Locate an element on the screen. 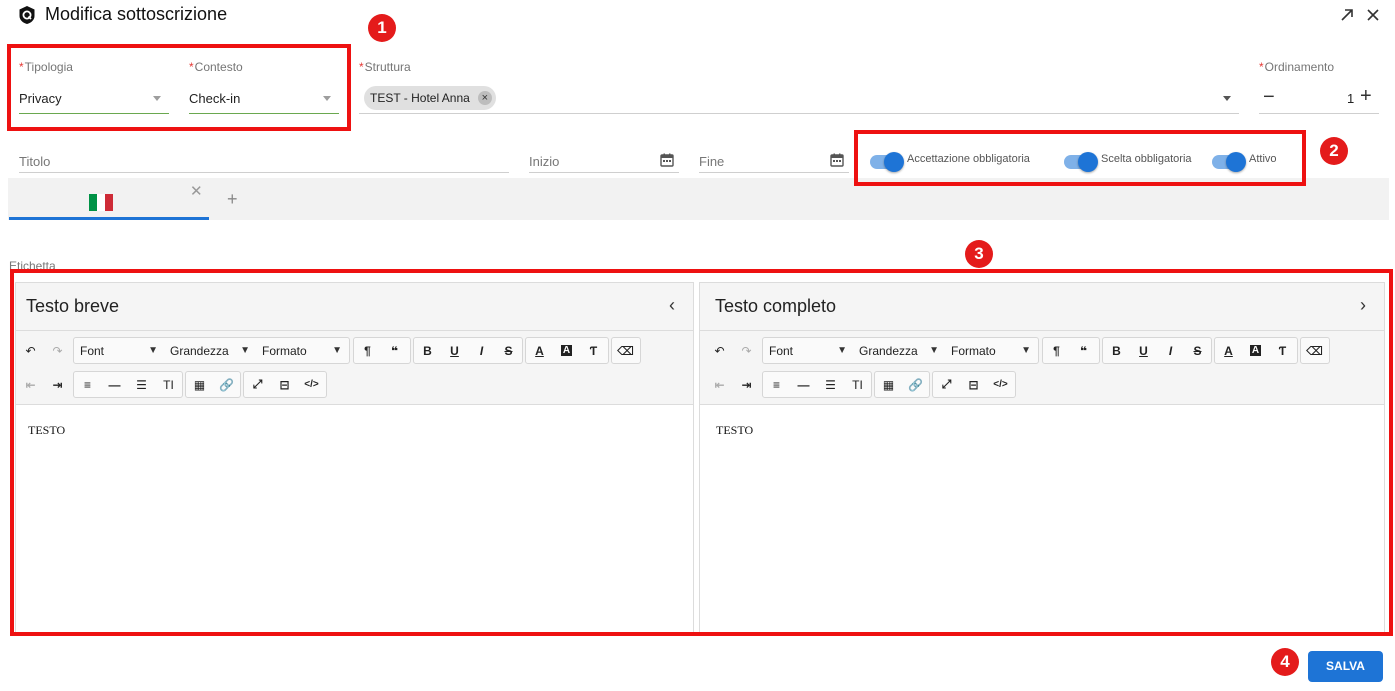 Image resolution: width=1395 pixels, height=691 pixels. struttura-chip: TEST - Hotel Anna × is located at coordinates (430, 98).